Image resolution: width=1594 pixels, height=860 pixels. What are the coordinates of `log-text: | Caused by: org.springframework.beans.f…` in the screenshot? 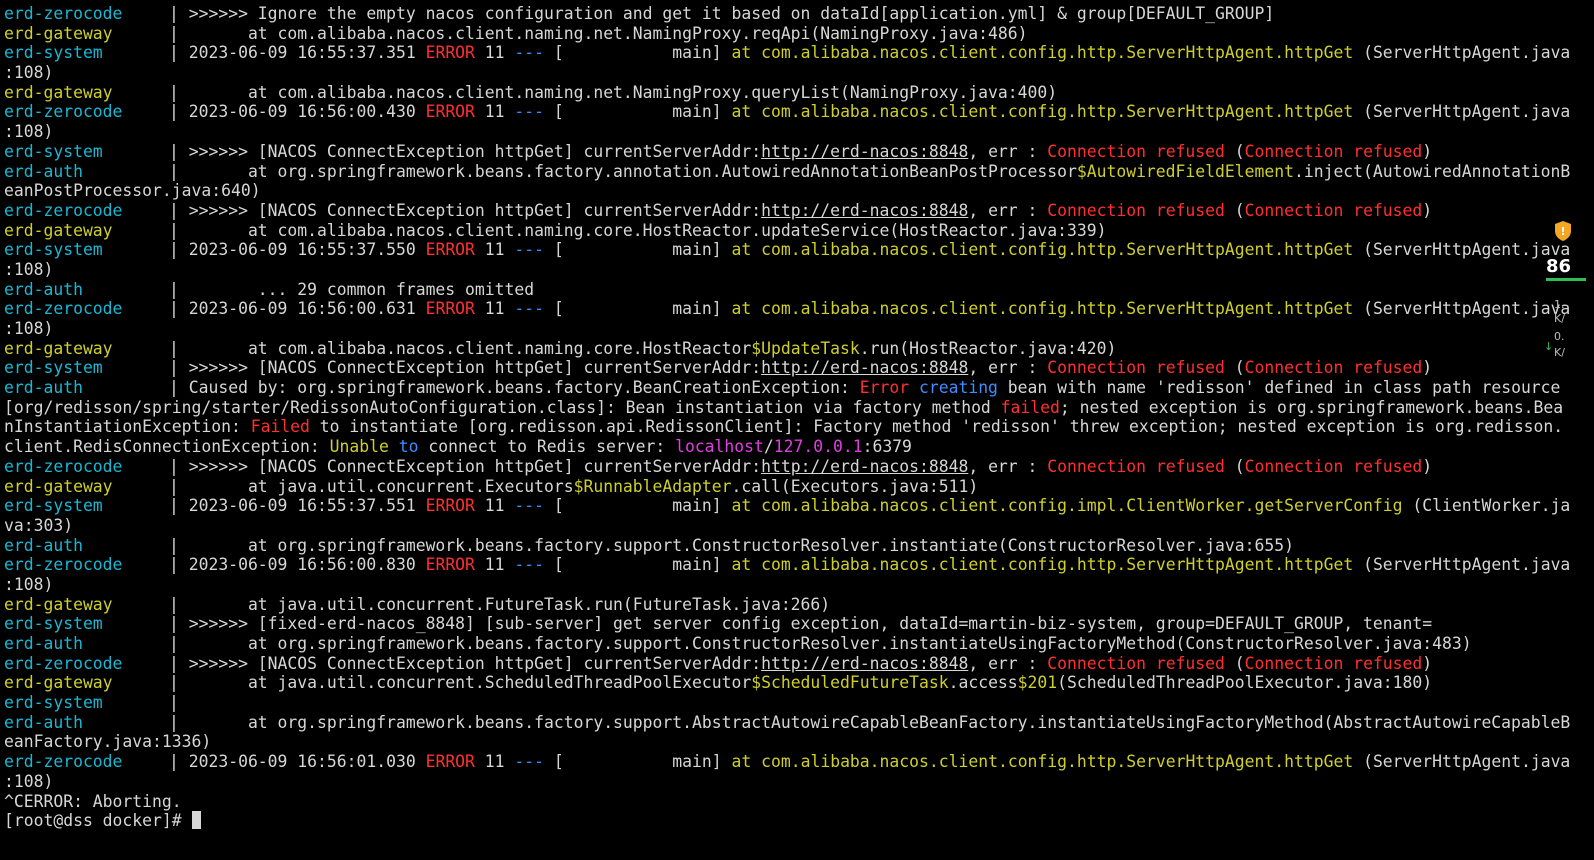 It's located at (514, 388).